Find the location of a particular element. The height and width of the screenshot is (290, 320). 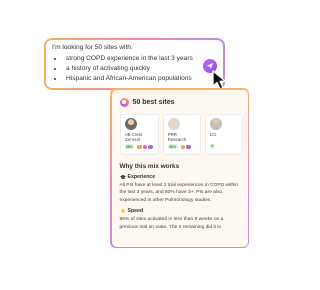

site-card: LCI 9 is located at coordinates (223, 134).